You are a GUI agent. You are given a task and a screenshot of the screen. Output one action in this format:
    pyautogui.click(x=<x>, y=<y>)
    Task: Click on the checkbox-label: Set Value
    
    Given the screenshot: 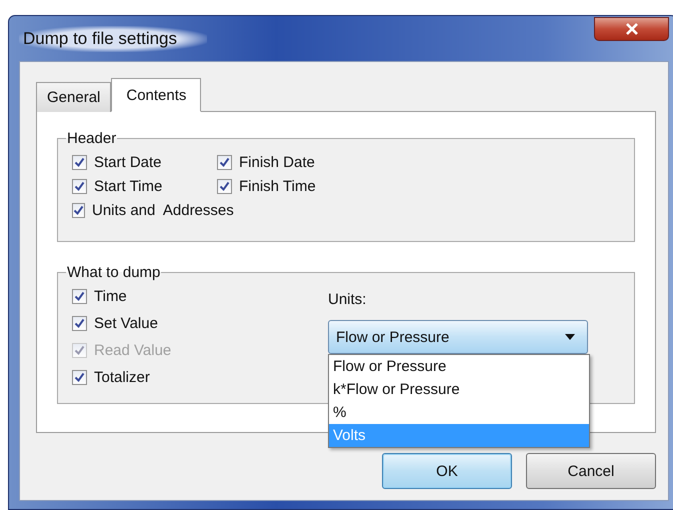 What is the action you would take?
    pyautogui.click(x=126, y=323)
    